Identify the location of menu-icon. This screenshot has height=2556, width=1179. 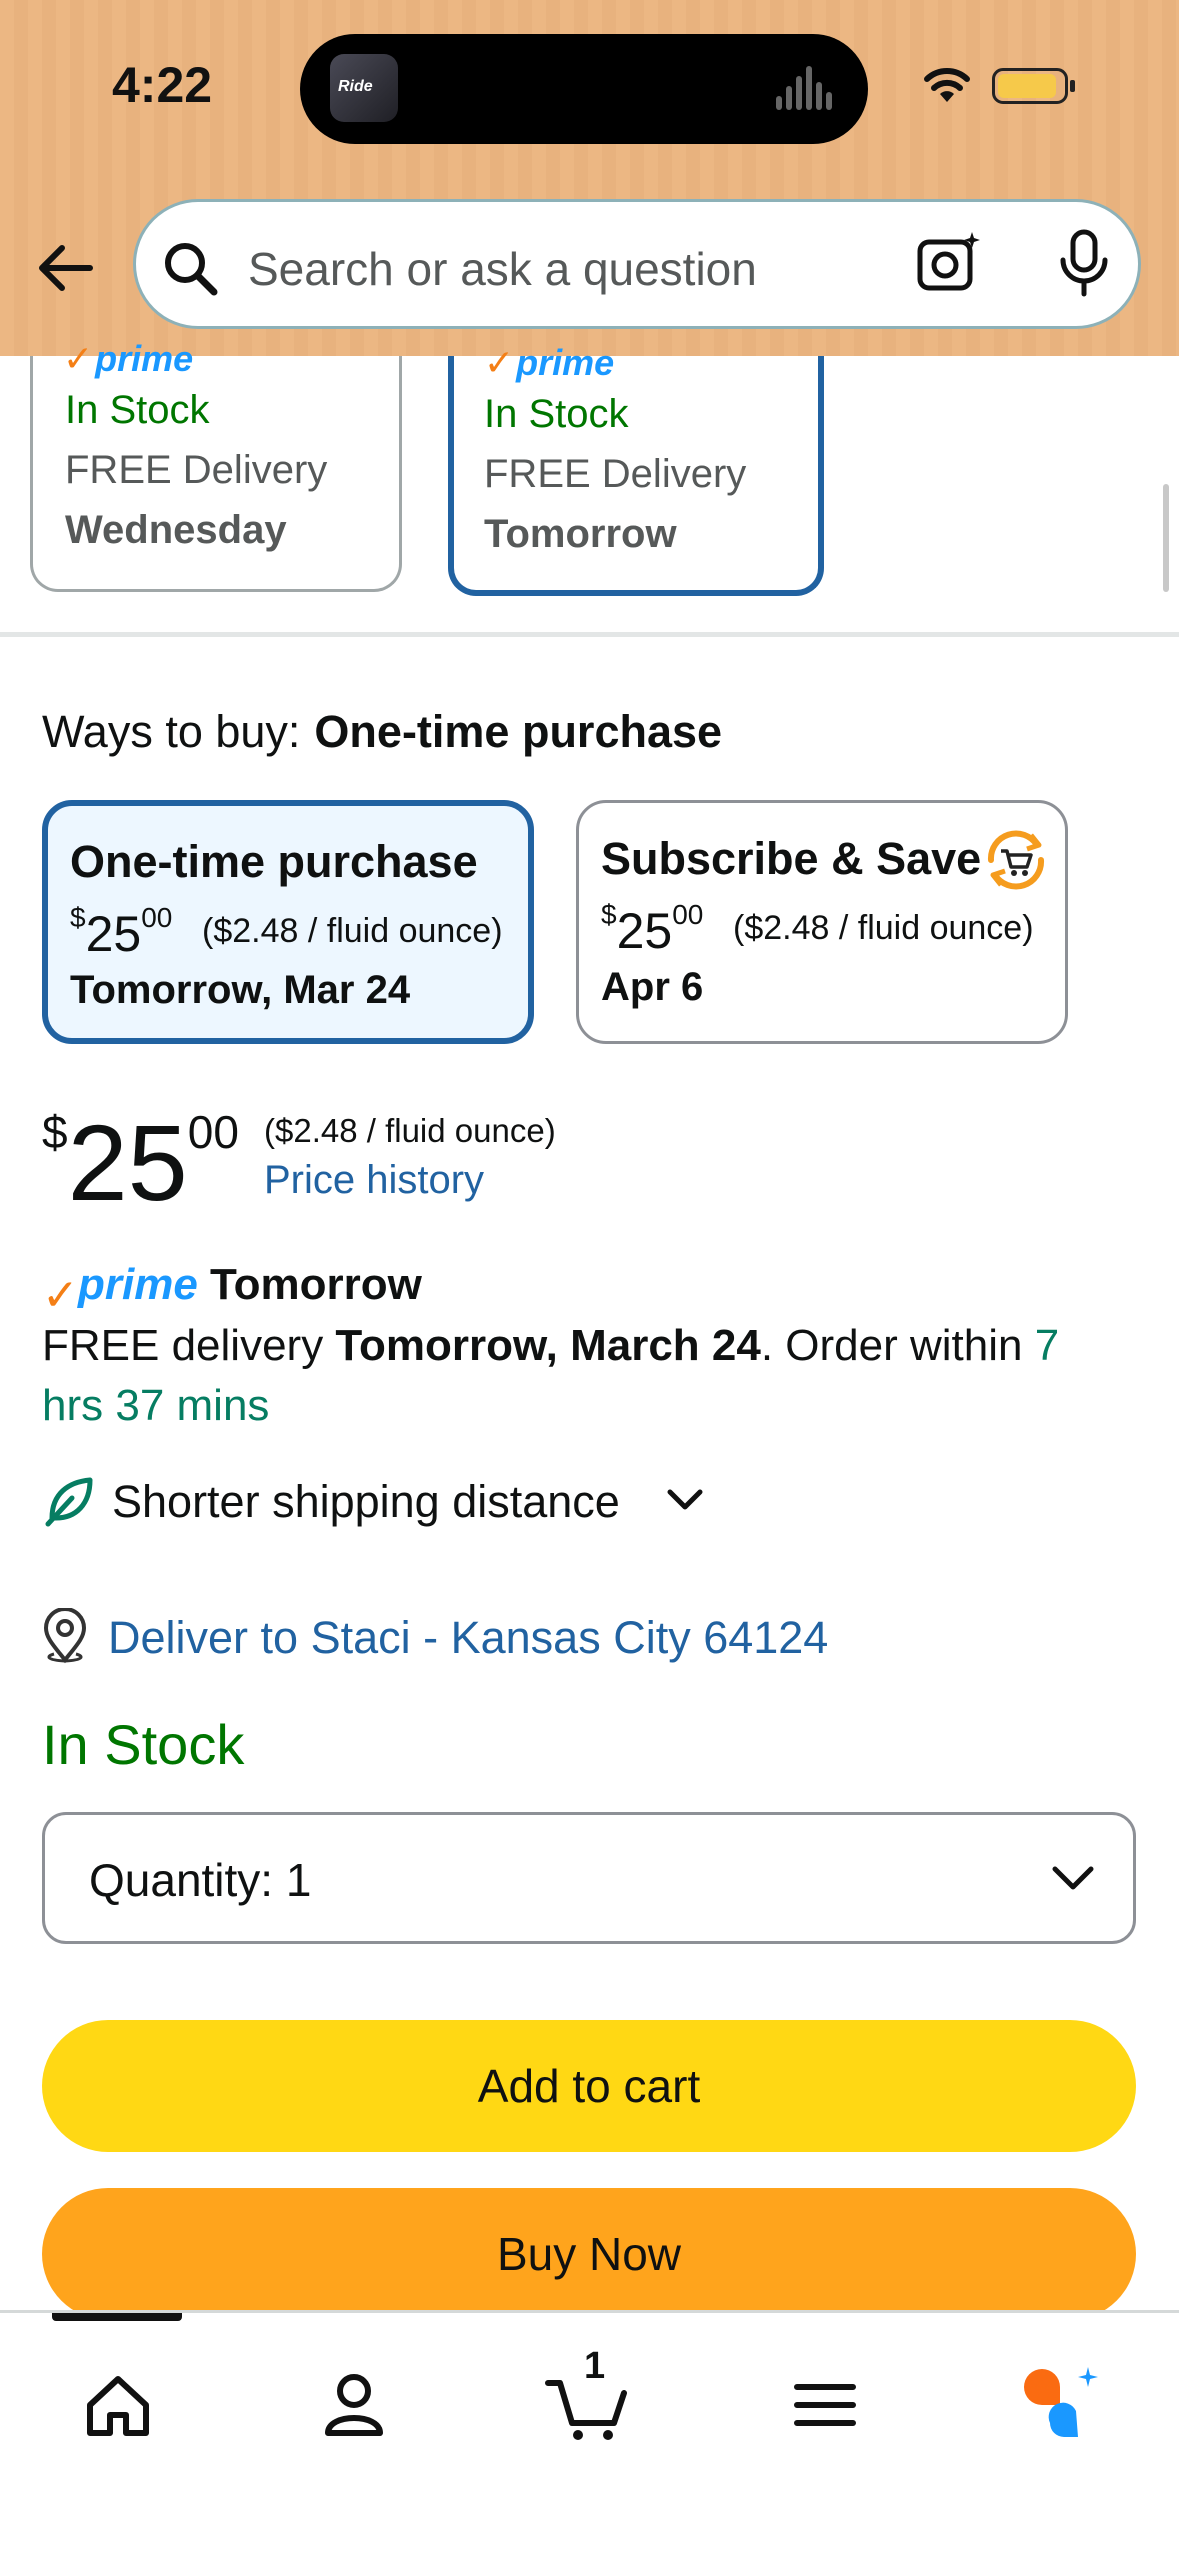
(825, 2403).